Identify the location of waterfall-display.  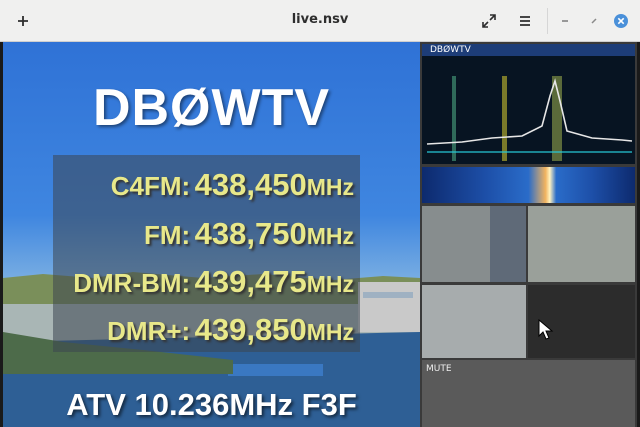
(528, 185).